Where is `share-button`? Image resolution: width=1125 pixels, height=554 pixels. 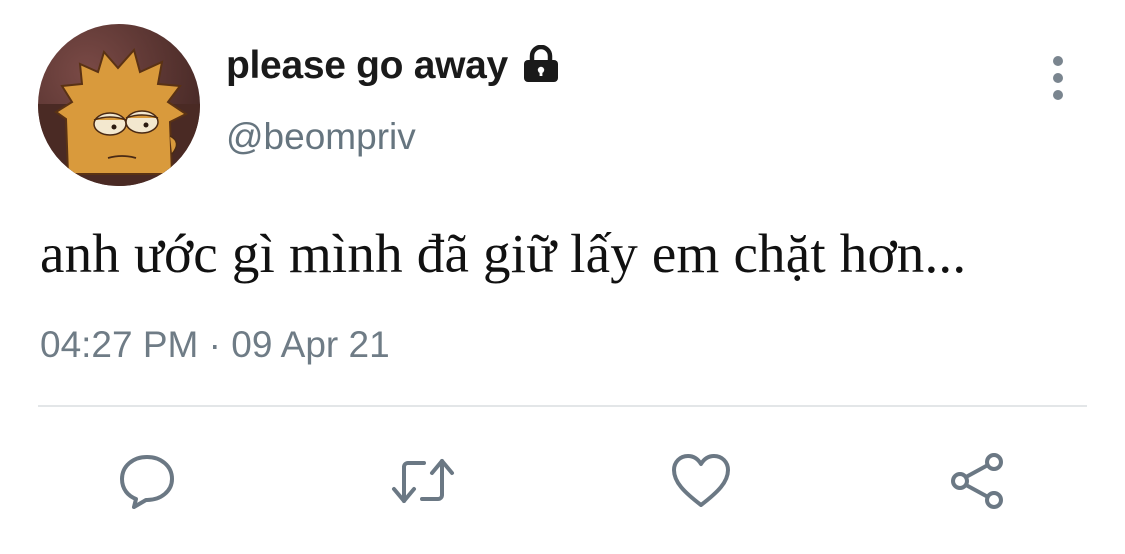
share-button is located at coordinates (977, 481).